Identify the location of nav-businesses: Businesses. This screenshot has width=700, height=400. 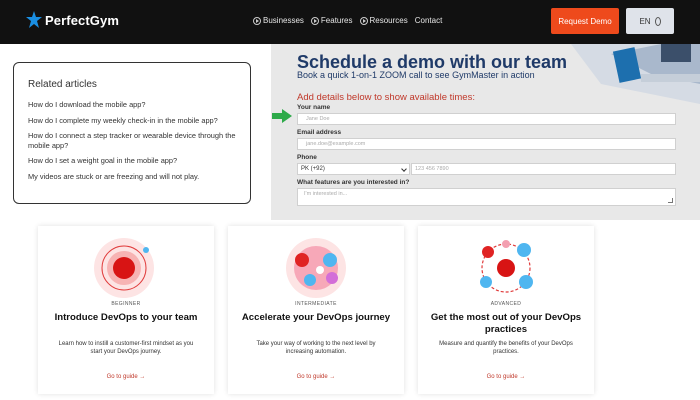
(278, 20).